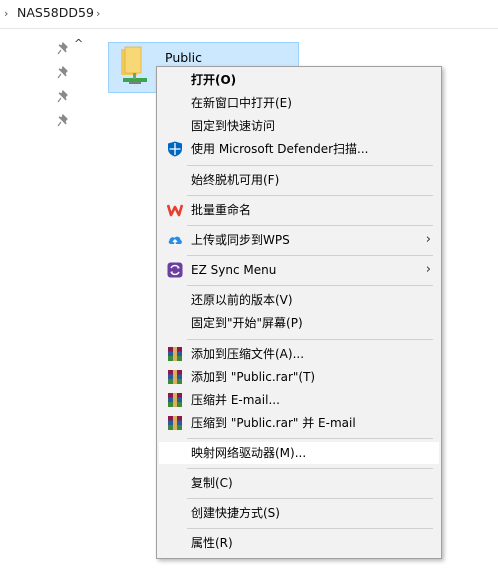  Describe the element at coordinates (299, 210) in the screenshot. I see `menu-item-batch-rename: 批量重命名` at that location.